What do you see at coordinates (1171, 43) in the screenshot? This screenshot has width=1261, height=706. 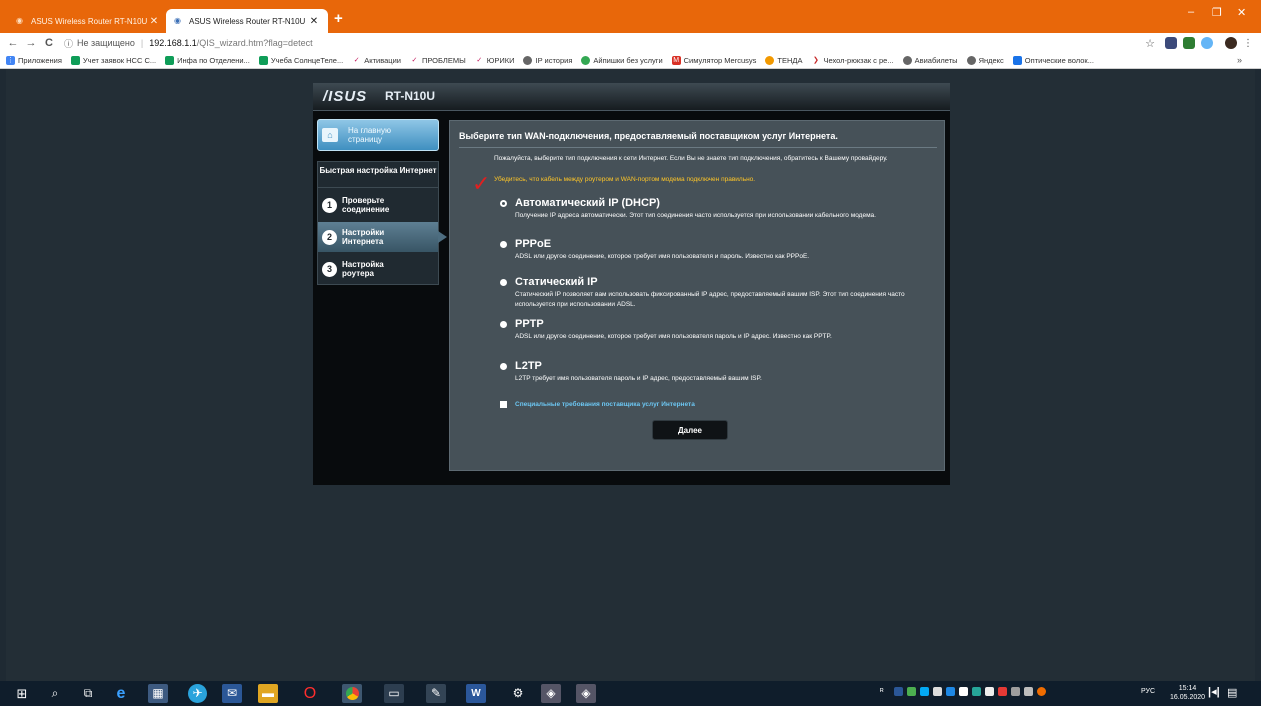 I see `extension-icon` at bounding box center [1171, 43].